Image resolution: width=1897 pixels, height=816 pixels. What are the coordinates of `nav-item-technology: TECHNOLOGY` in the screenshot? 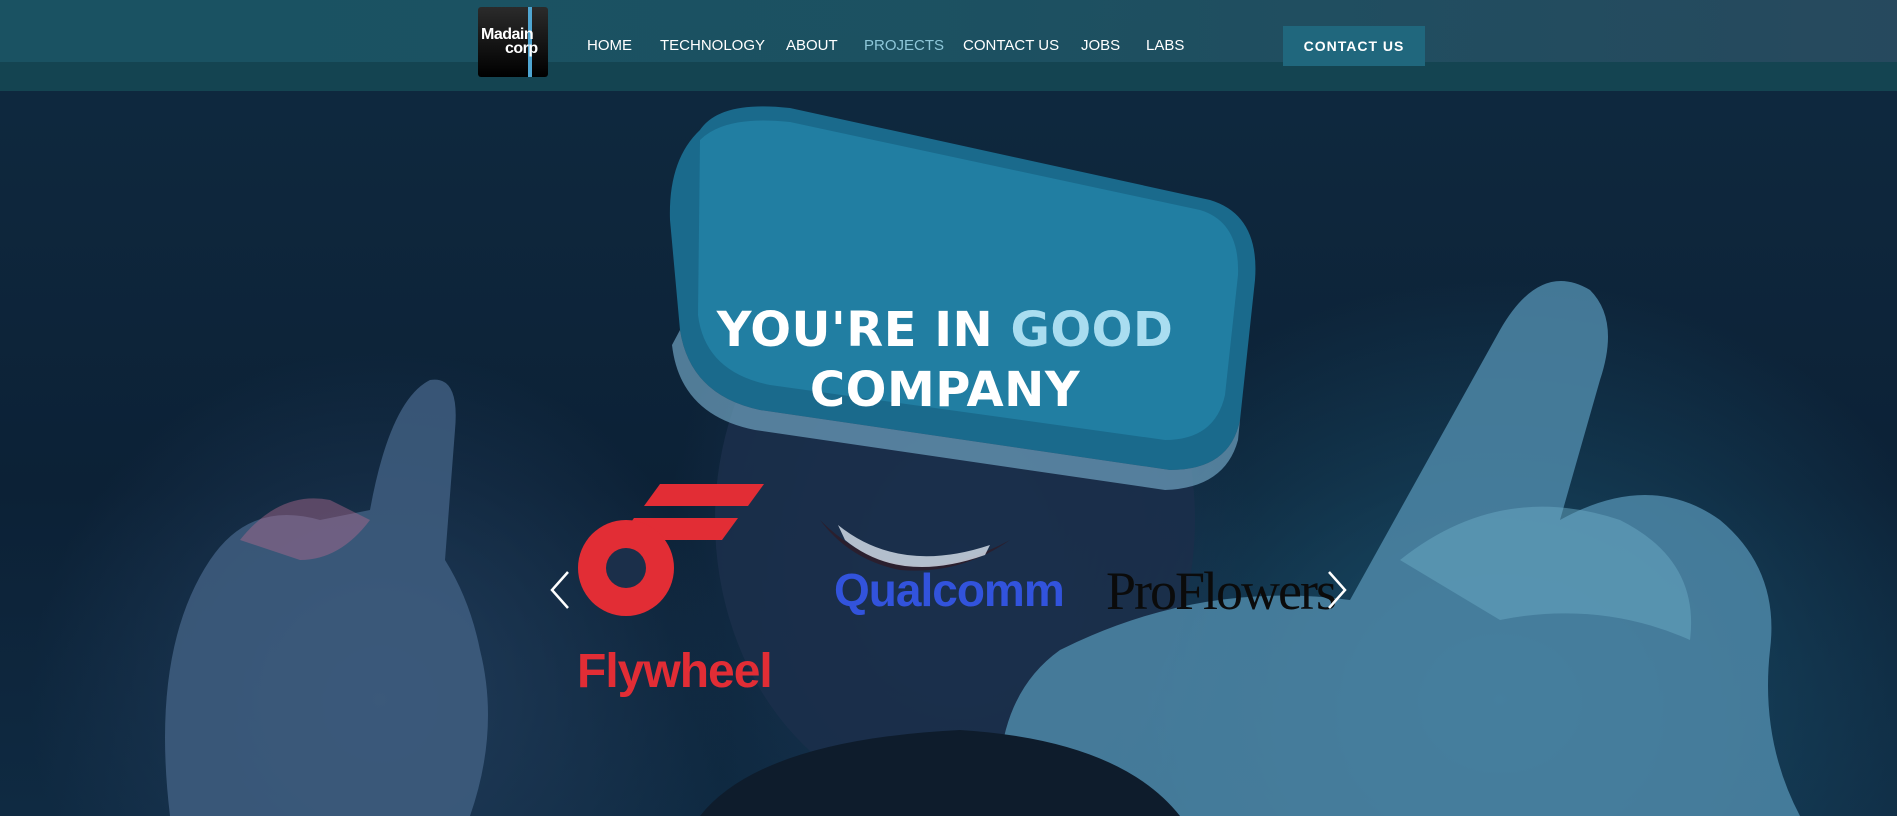 It's located at (712, 45).